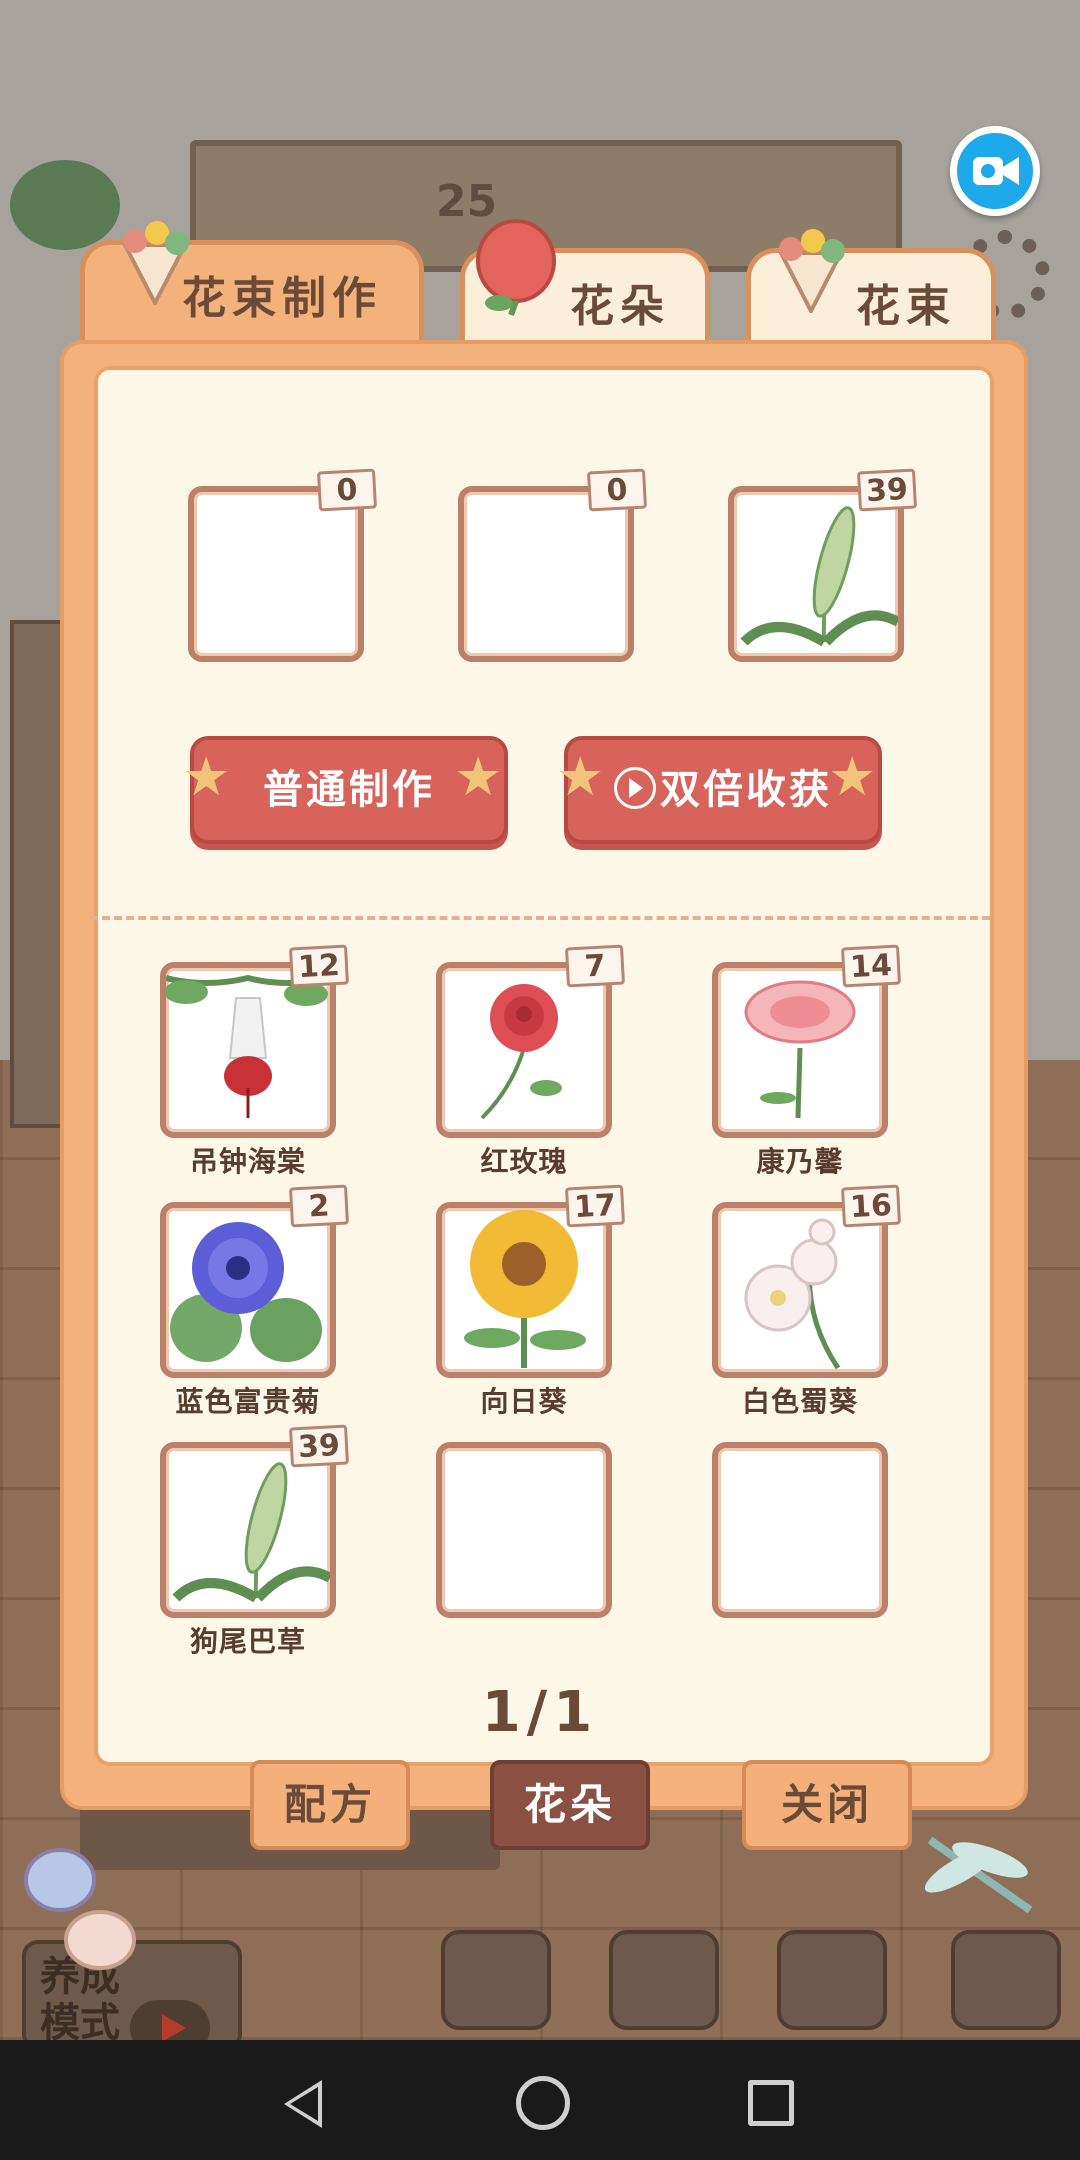  I want to click on flower-slot-white-hollyhock: 16, so click(807, 1281).